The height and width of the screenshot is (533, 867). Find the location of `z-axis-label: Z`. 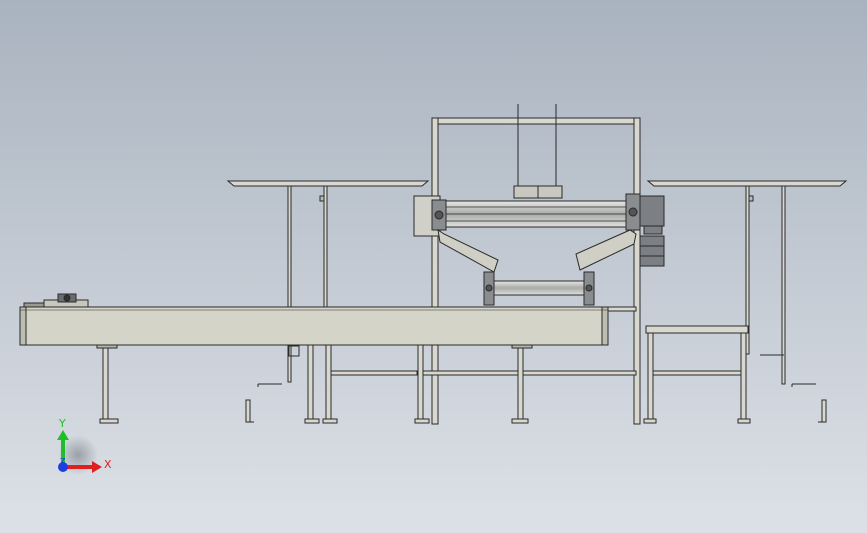

z-axis-label: Z is located at coordinates (63, 461).